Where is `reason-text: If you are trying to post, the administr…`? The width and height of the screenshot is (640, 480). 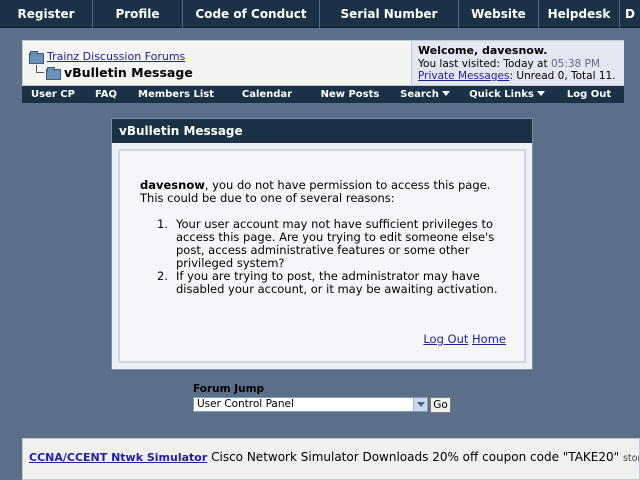 reason-text: If you are trying to post, the administr… is located at coordinates (337, 282).